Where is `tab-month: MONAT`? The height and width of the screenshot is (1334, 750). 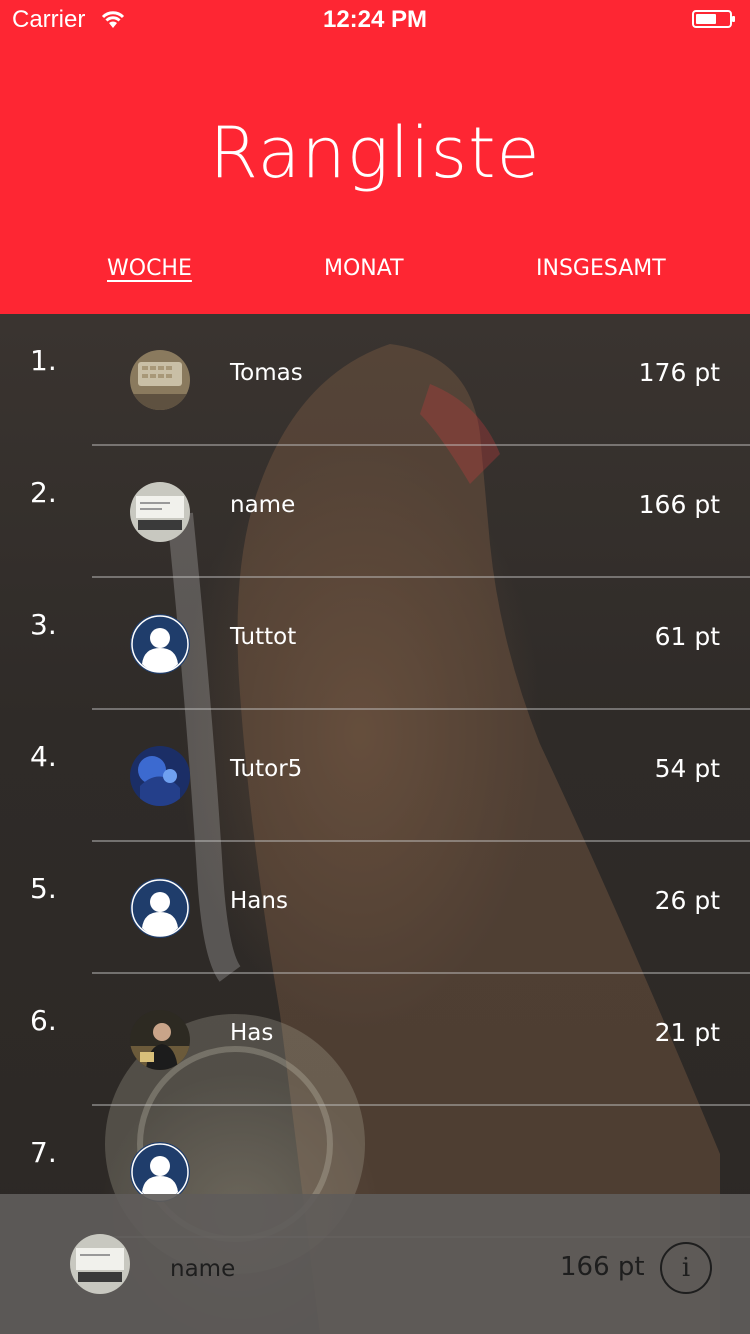 tab-month: MONAT is located at coordinates (364, 268).